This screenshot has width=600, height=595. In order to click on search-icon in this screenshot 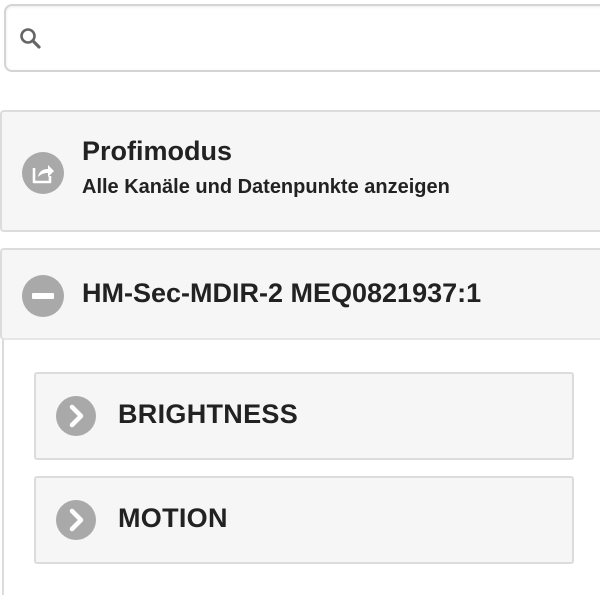, I will do `click(31, 39)`.